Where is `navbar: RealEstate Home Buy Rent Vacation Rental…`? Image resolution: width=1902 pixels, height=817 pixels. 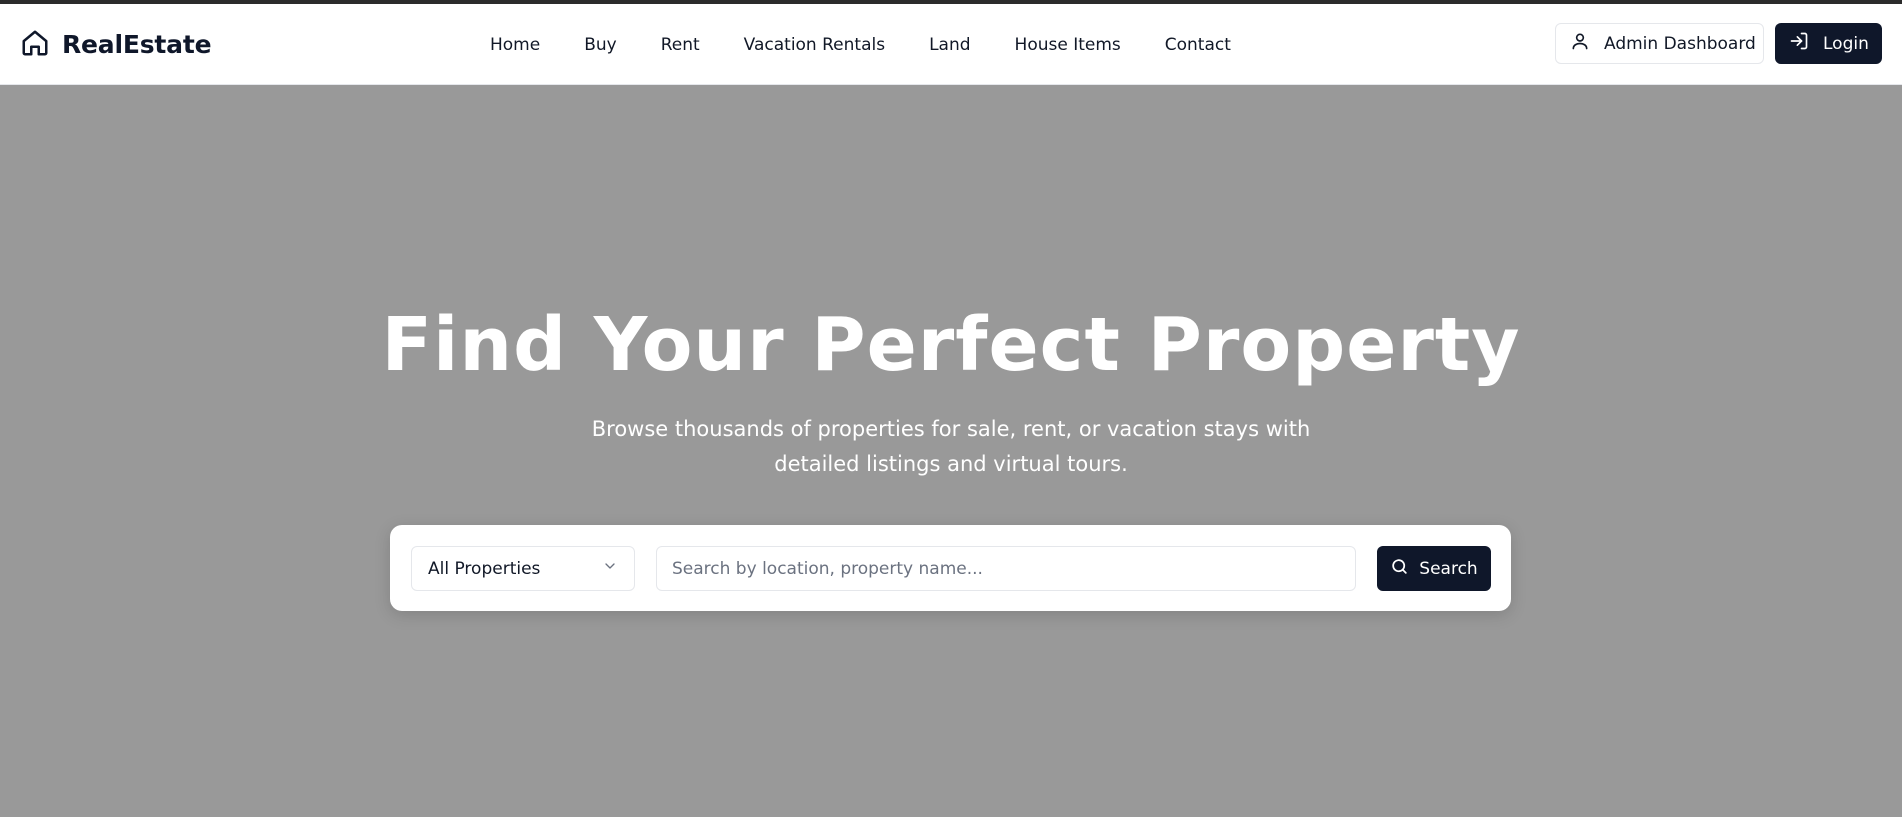
navbar: RealEstate Home Buy Rent Vacation Rental… is located at coordinates (951, 44).